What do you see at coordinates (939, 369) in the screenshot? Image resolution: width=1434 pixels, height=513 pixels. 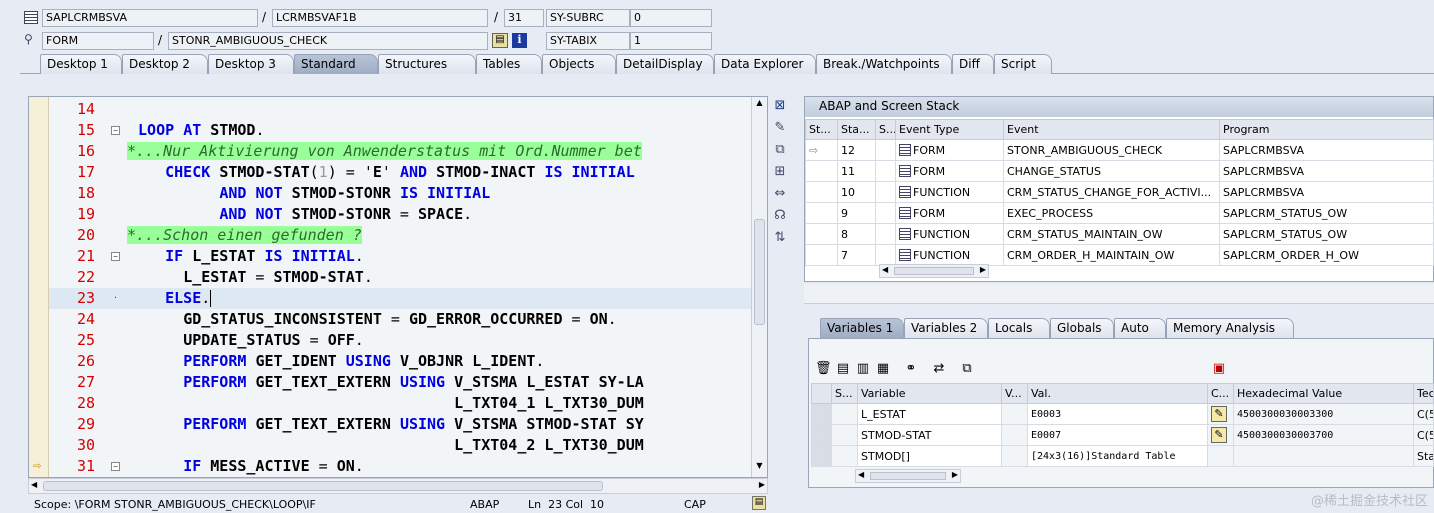 I see `transfer-icon: ⇄` at bounding box center [939, 369].